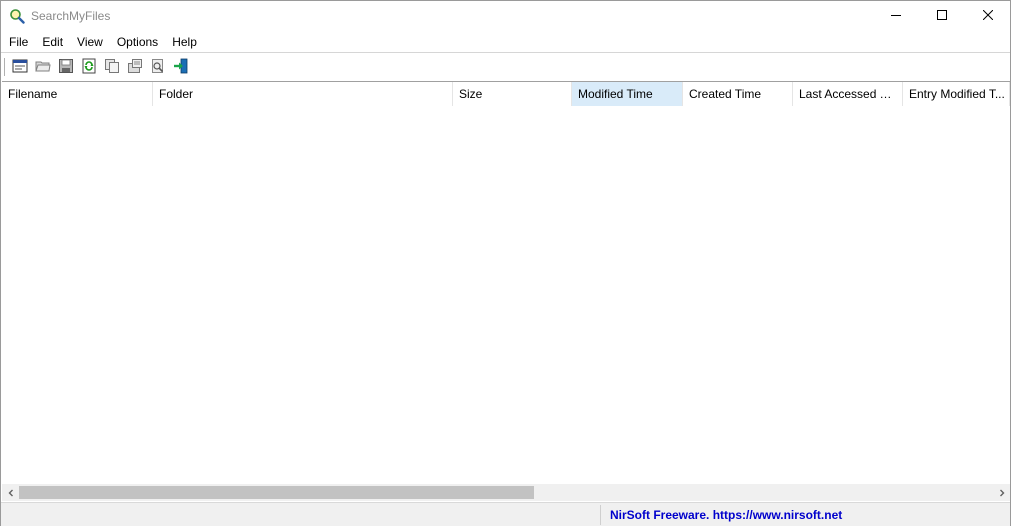 The width and height of the screenshot is (1011, 526). I want to click on column-header-size: Size, so click(512, 94).